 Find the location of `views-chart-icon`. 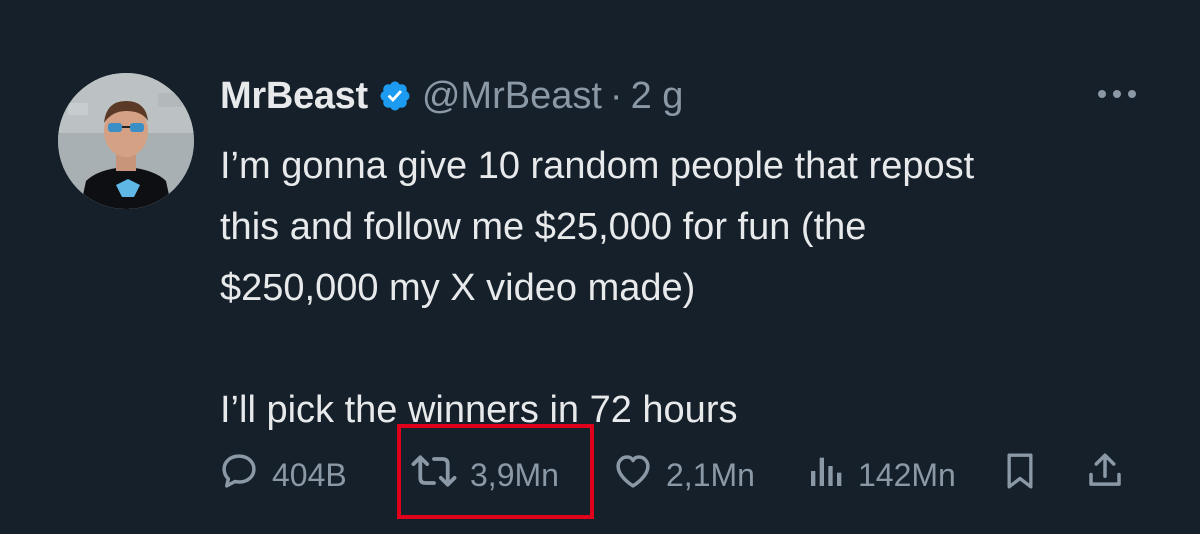

views-chart-icon is located at coordinates (826, 475).